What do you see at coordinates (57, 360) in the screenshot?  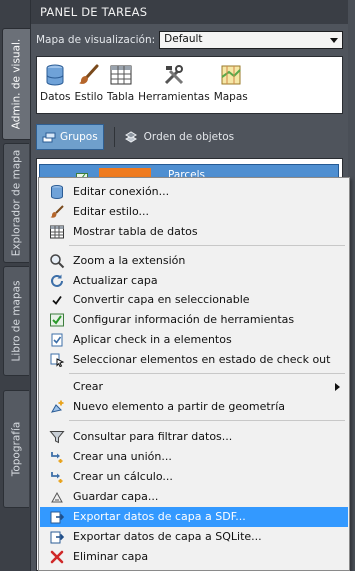 I see `select-checkout-icon` at bounding box center [57, 360].